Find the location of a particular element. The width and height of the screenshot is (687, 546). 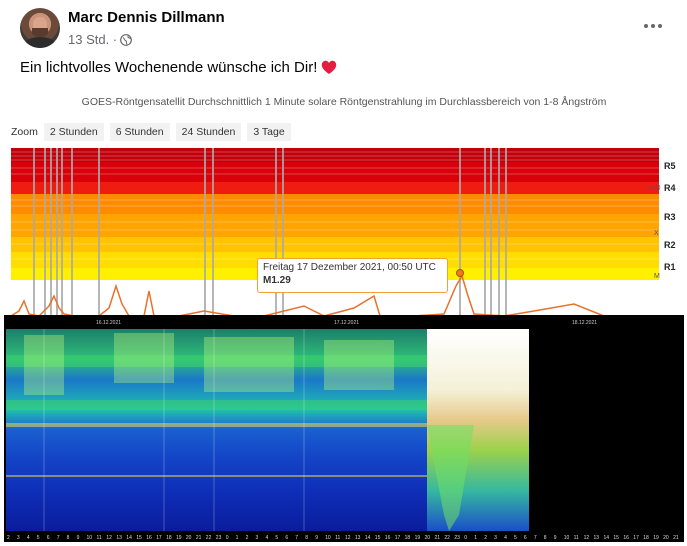

date-label-1: 16.12.2021 is located at coordinates (108, 323).